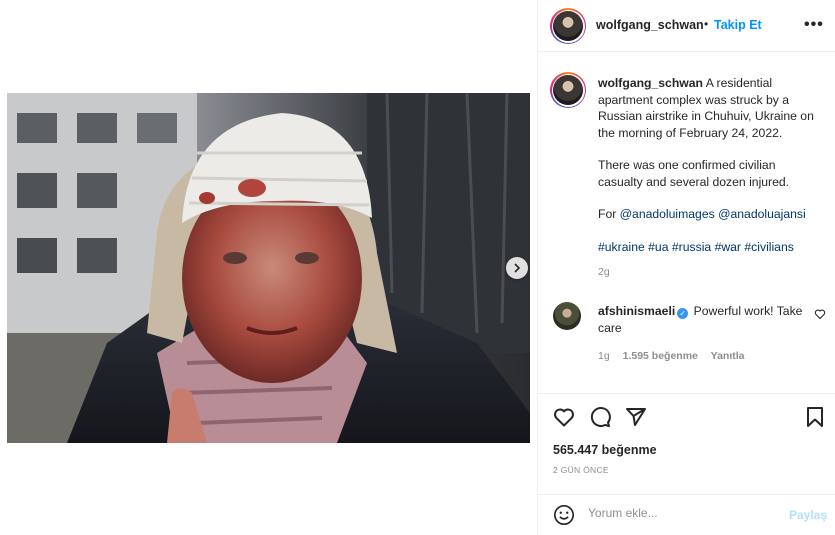 Image resolution: width=835 pixels, height=535 pixels. Describe the element at coordinates (567, 316) in the screenshot. I see `commenter-avatar` at that location.